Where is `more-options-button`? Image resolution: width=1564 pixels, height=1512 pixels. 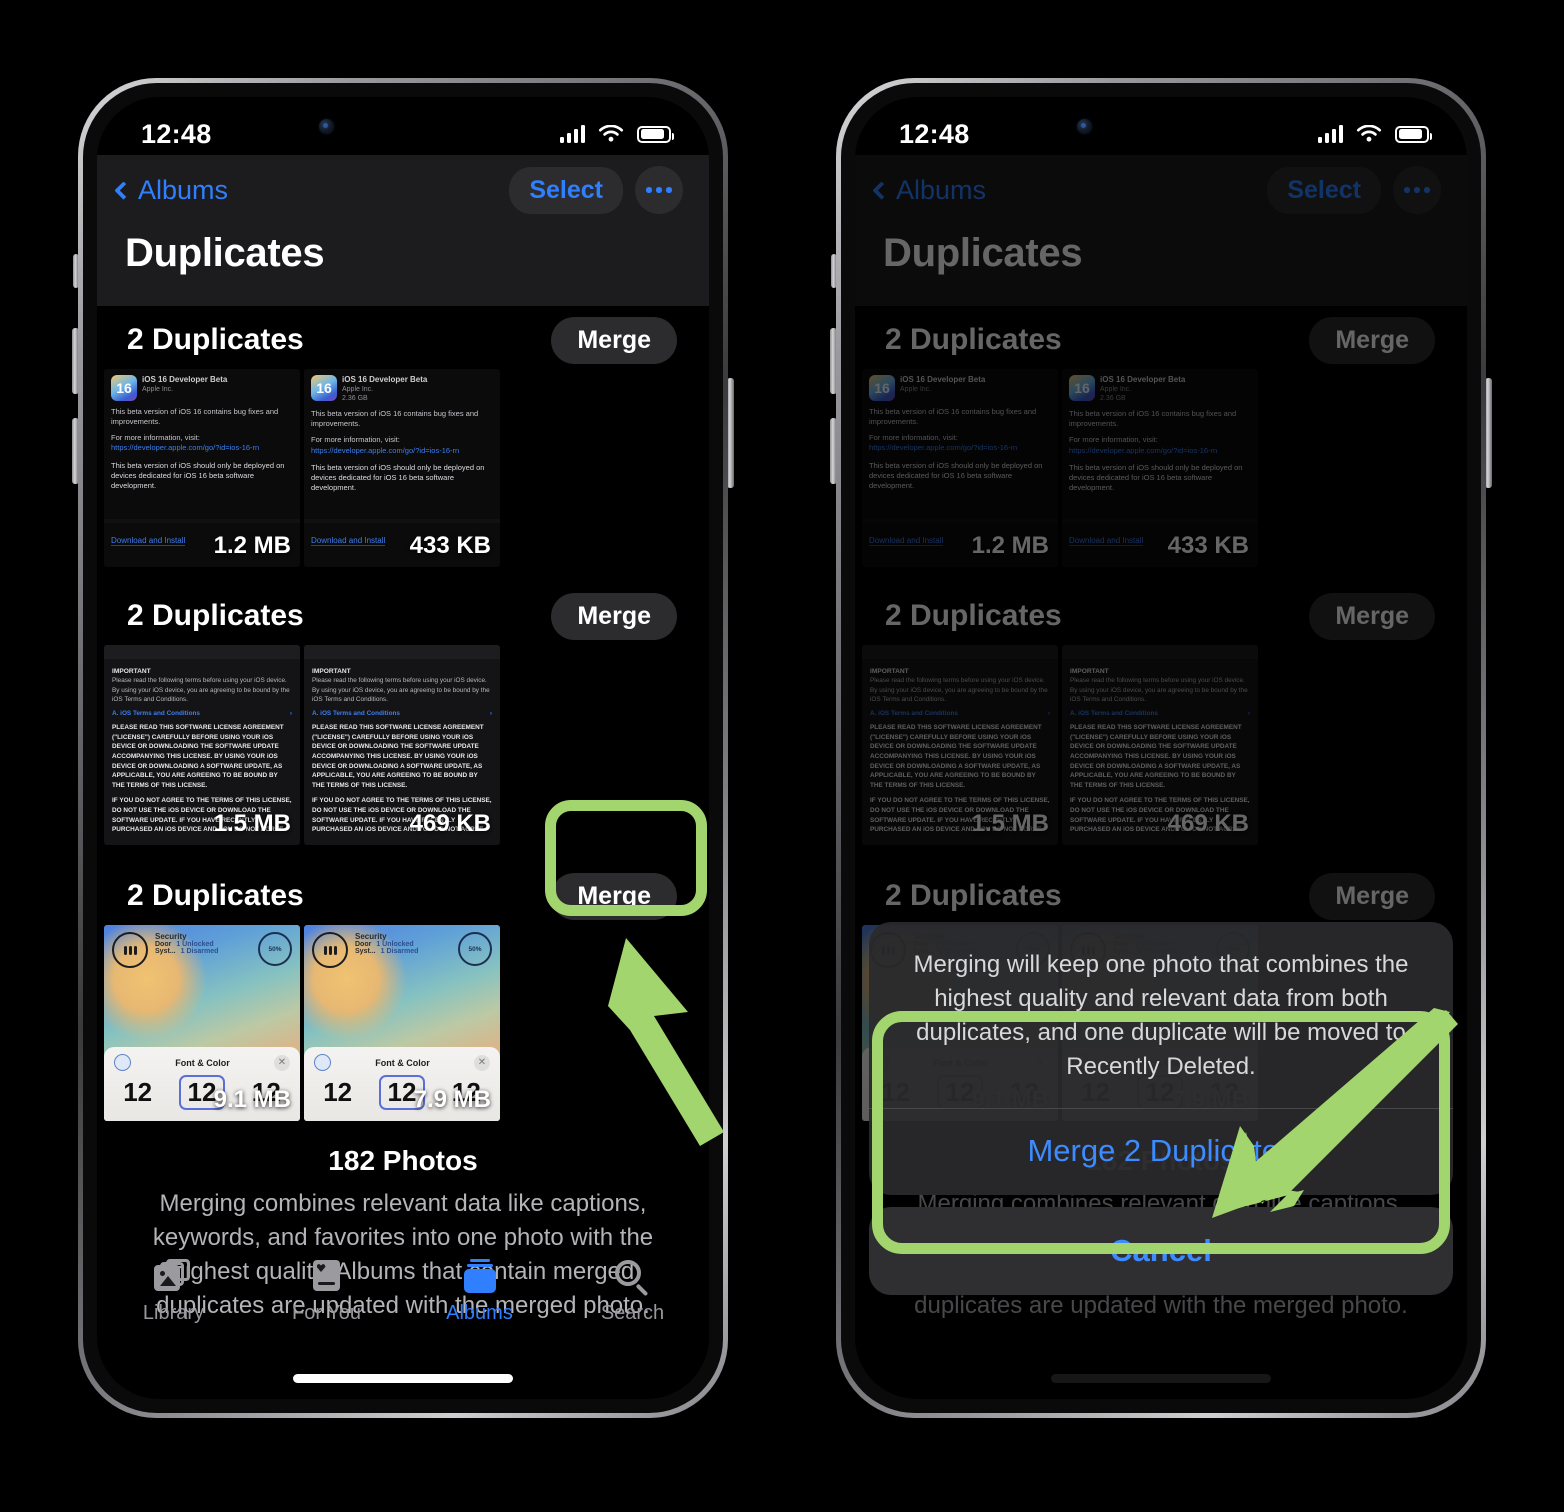 more-options-button is located at coordinates (659, 190).